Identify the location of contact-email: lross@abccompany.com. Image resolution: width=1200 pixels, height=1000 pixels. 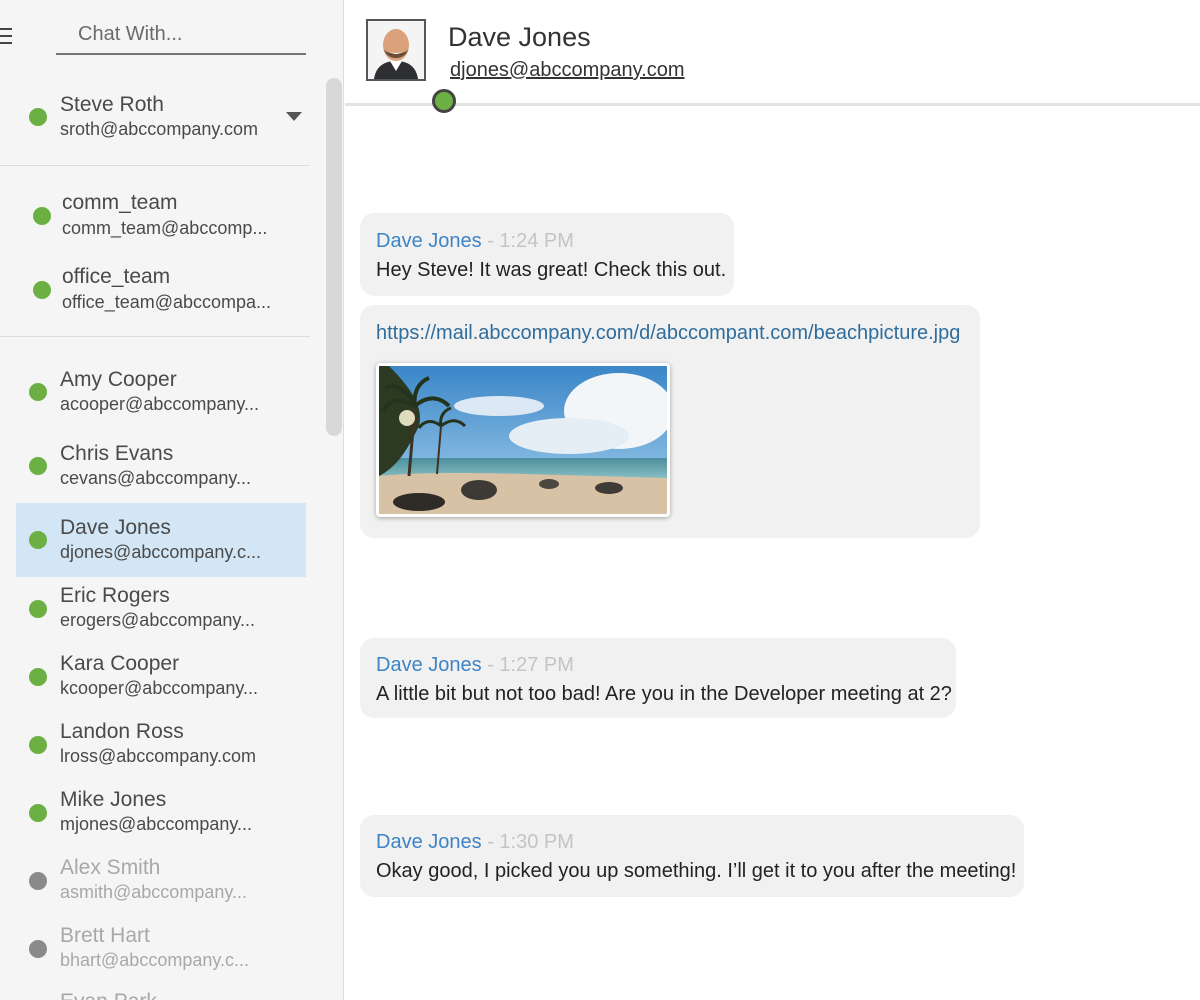
(158, 756).